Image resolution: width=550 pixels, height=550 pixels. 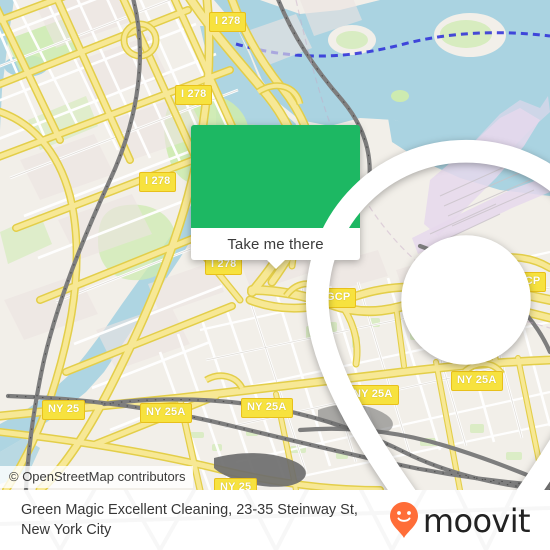 What do you see at coordinates (275, 264) in the screenshot?
I see `popup-tail` at bounding box center [275, 264].